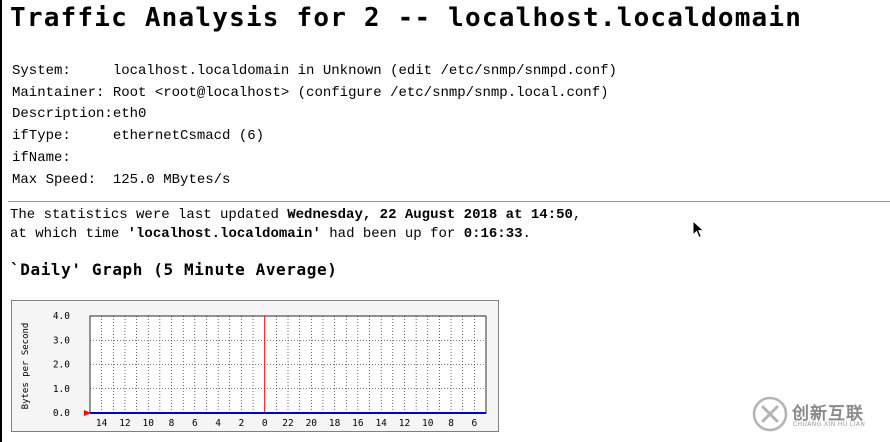  Describe the element at coordinates (577, 215) in the screenshot. I see `stats-line1-suffix: ,` at that location.